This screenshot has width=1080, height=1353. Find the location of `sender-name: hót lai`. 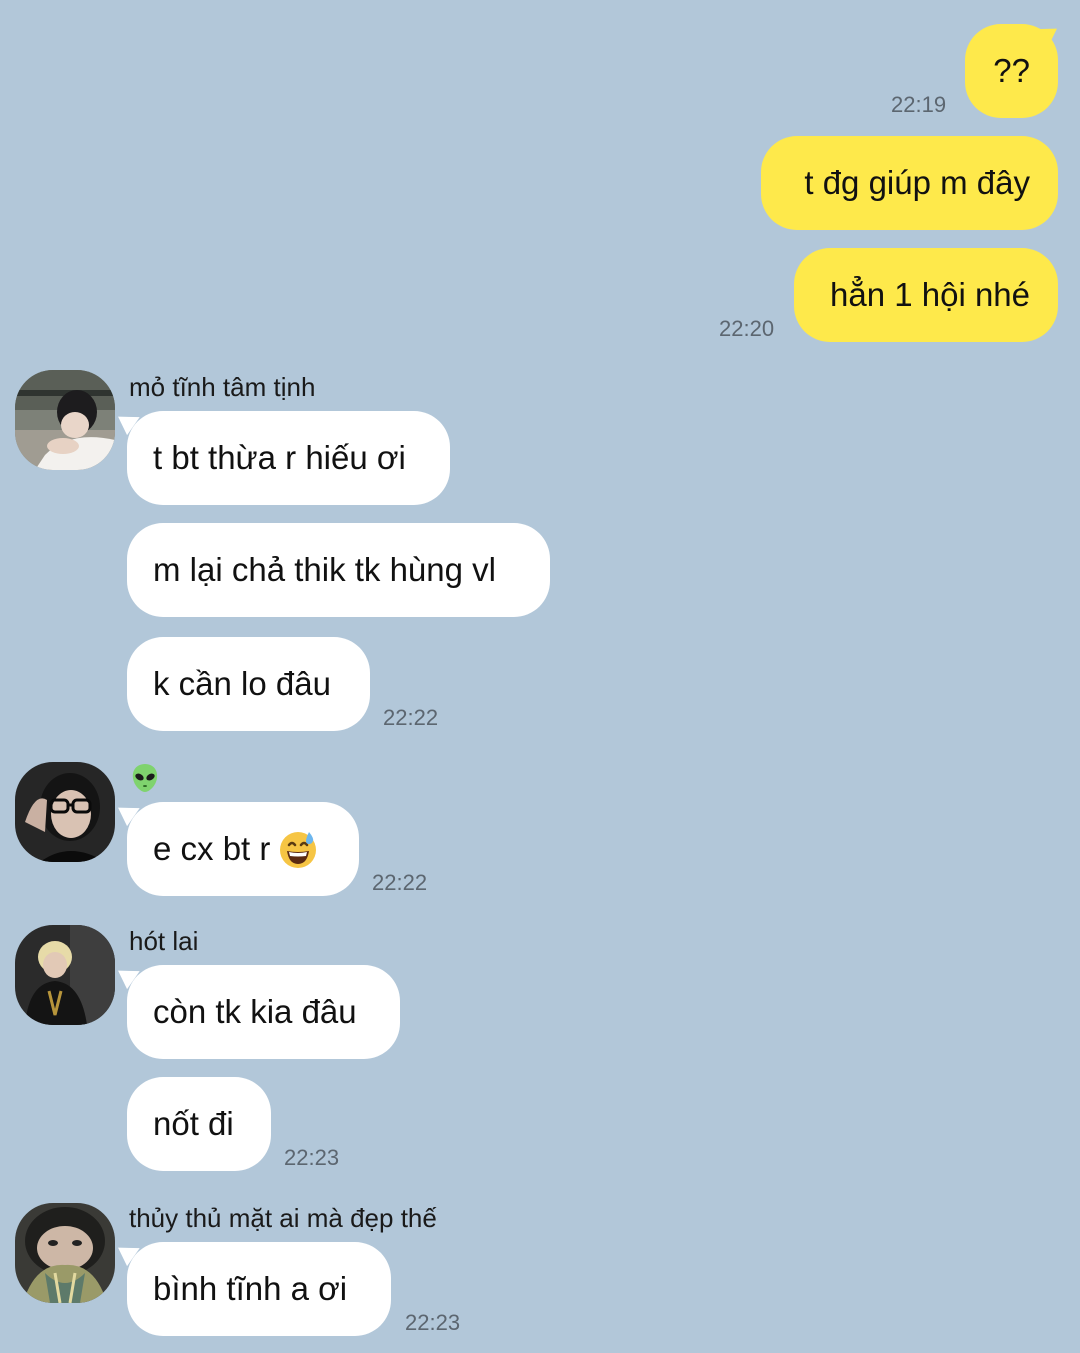

sender-name: hót lai is located at coordinates (164, 941).